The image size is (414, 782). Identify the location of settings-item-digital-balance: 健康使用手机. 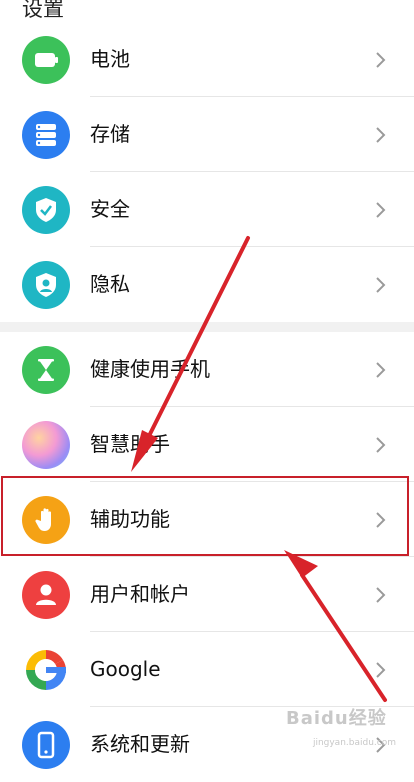
(207, 369).